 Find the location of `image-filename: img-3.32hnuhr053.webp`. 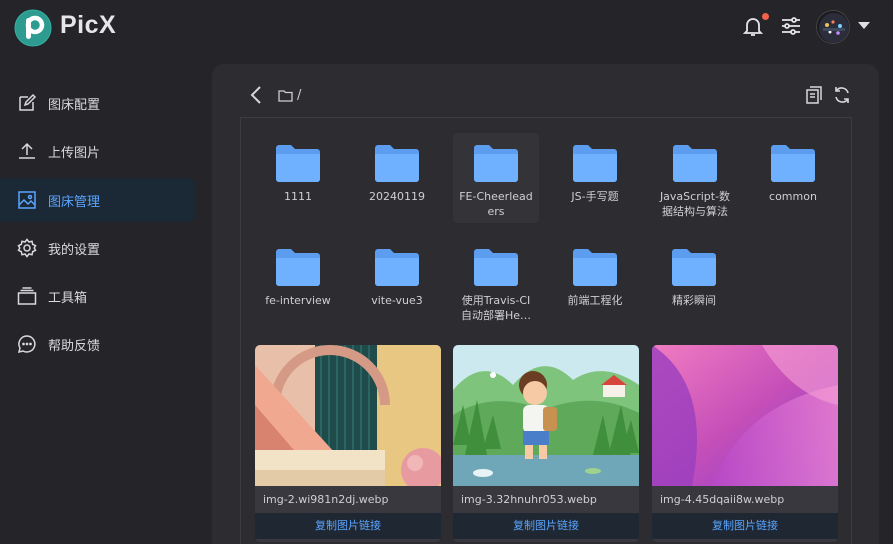

image-filename: img-3.32hnuhr053.webp is located at coordinates (529, 499).